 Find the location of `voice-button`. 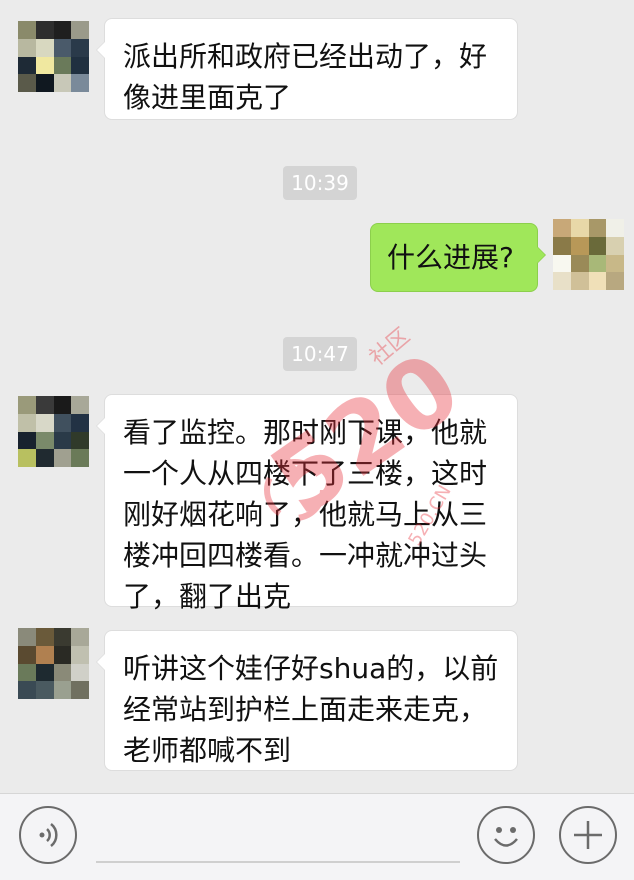

voice-button is located at coordinates (48, 835).